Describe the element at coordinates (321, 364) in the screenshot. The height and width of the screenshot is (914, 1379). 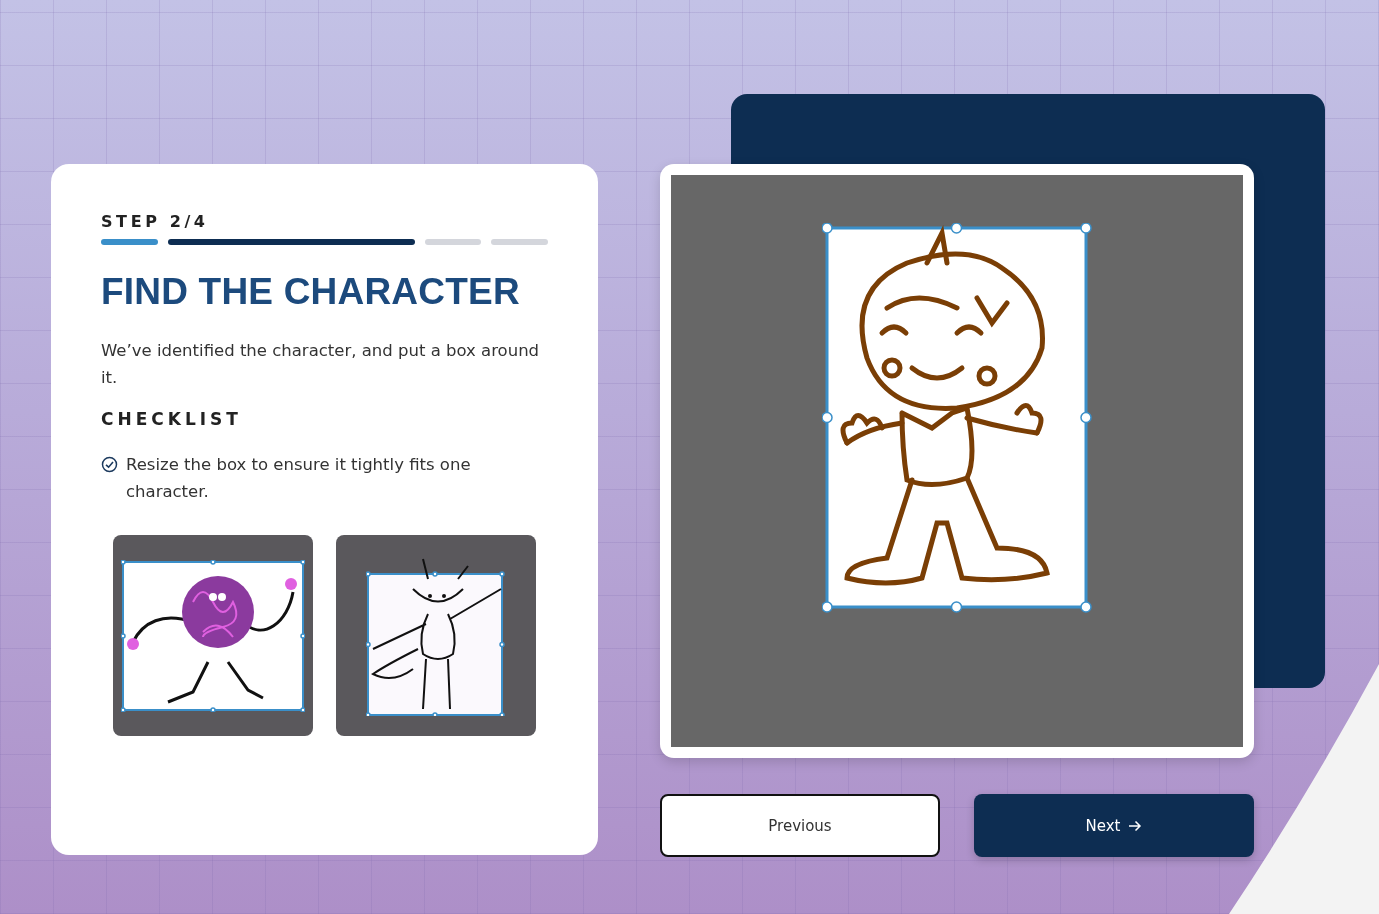
I see `description-text: We’ve identified the character, and put a box around it.` at that location.